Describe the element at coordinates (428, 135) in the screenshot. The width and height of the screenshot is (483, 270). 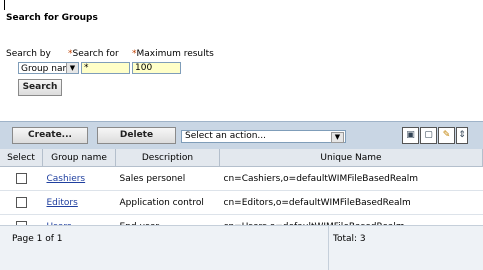
I see `deselect-all-icon: ▢` at that location.